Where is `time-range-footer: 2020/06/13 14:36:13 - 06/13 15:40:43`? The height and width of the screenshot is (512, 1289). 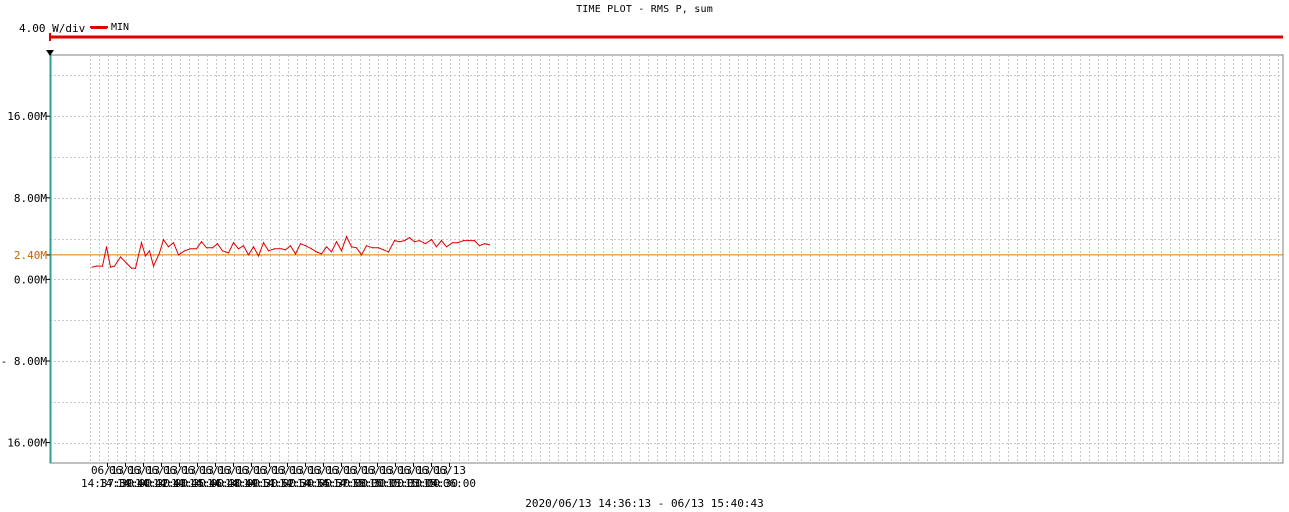 time-range-footer: 2020/06/13 14:36:13 - 06/13 15:40:43 is located at coordinates (644, 503).